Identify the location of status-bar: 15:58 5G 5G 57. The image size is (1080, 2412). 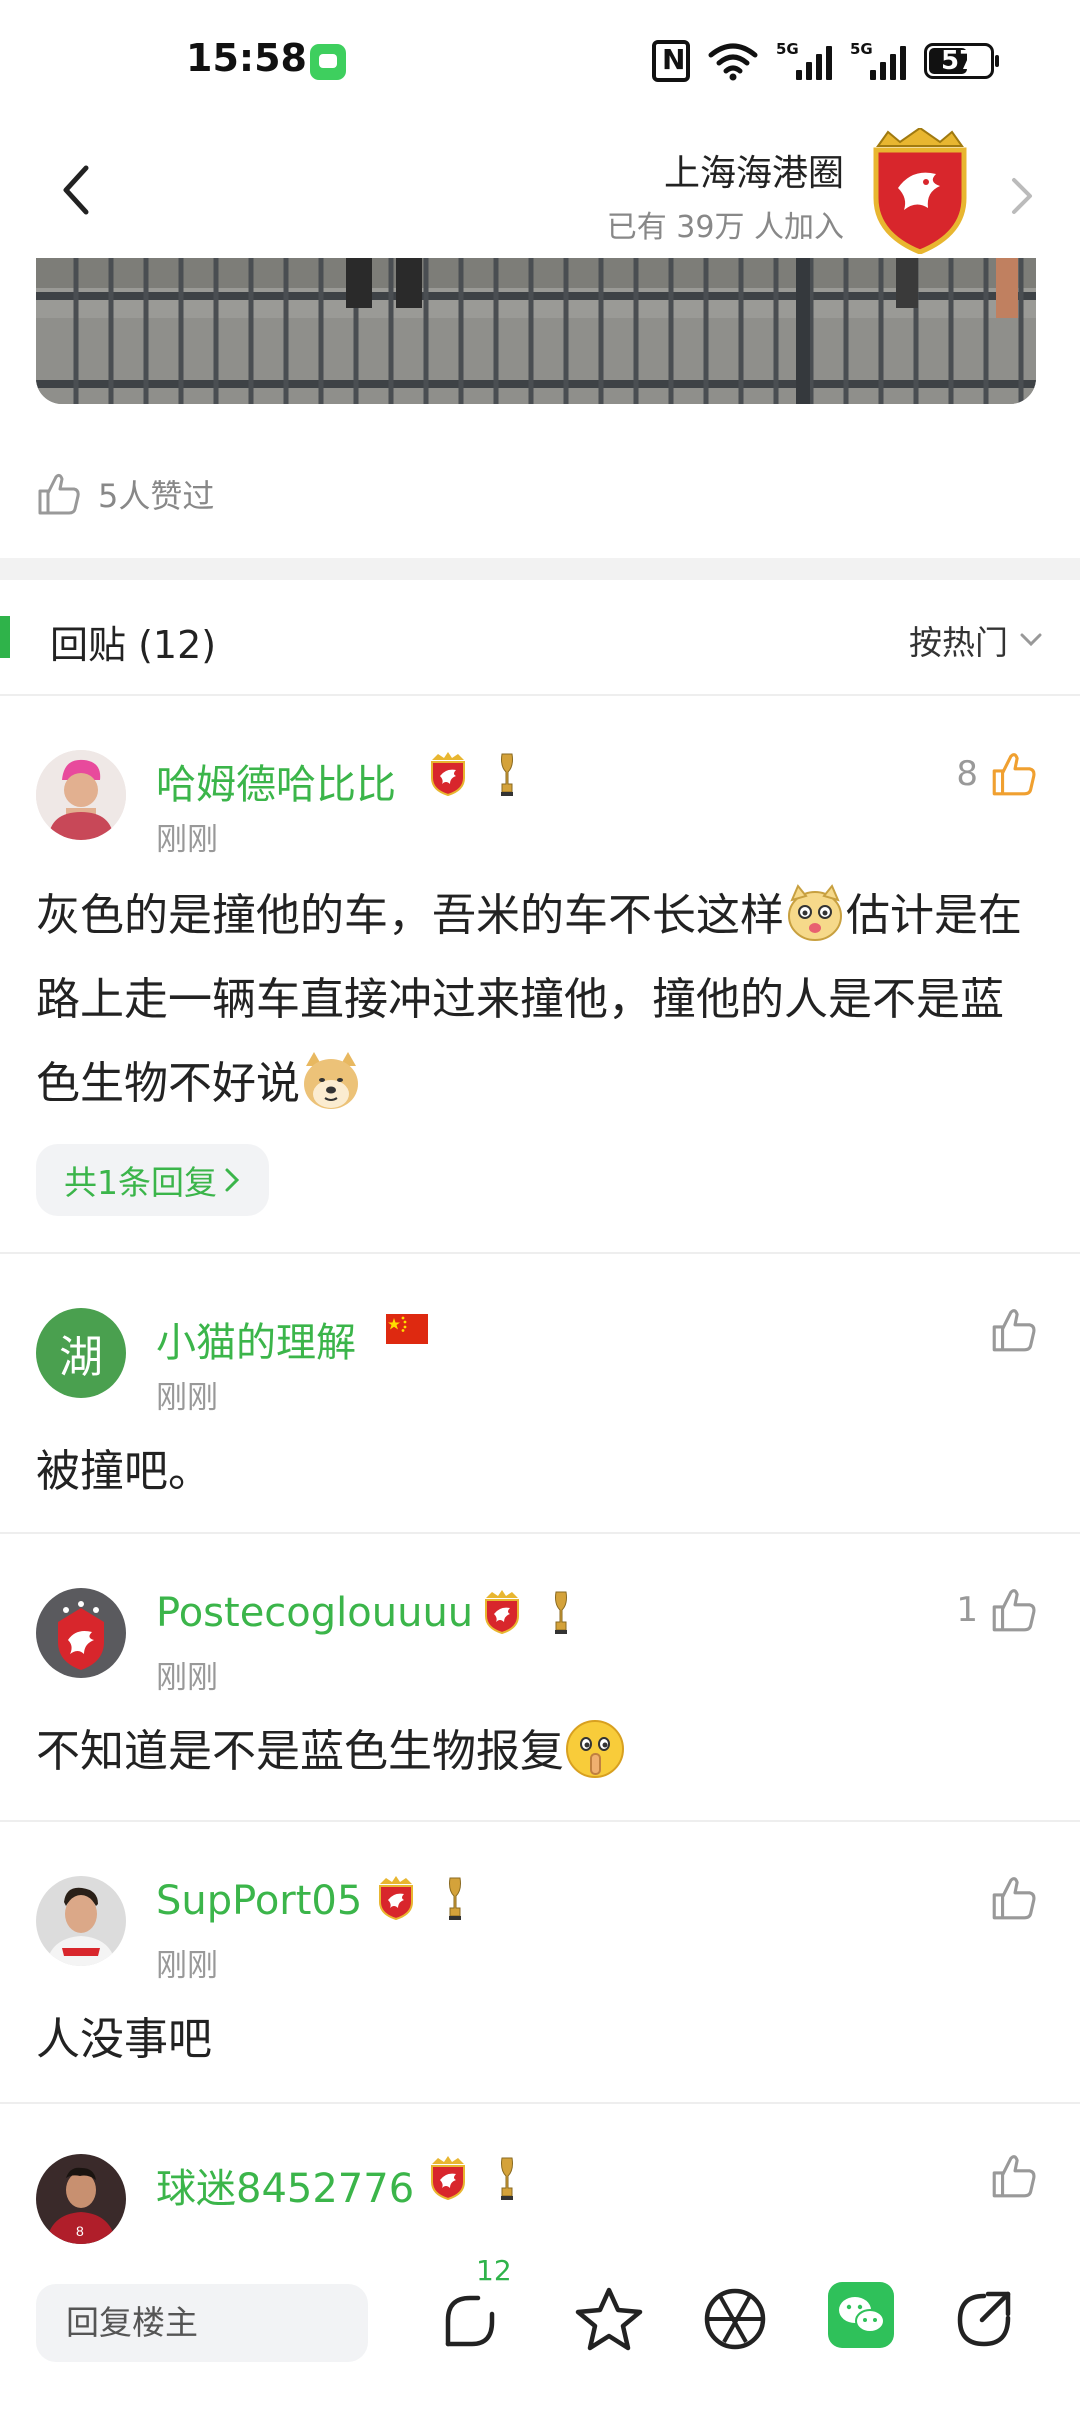
(540, 60).